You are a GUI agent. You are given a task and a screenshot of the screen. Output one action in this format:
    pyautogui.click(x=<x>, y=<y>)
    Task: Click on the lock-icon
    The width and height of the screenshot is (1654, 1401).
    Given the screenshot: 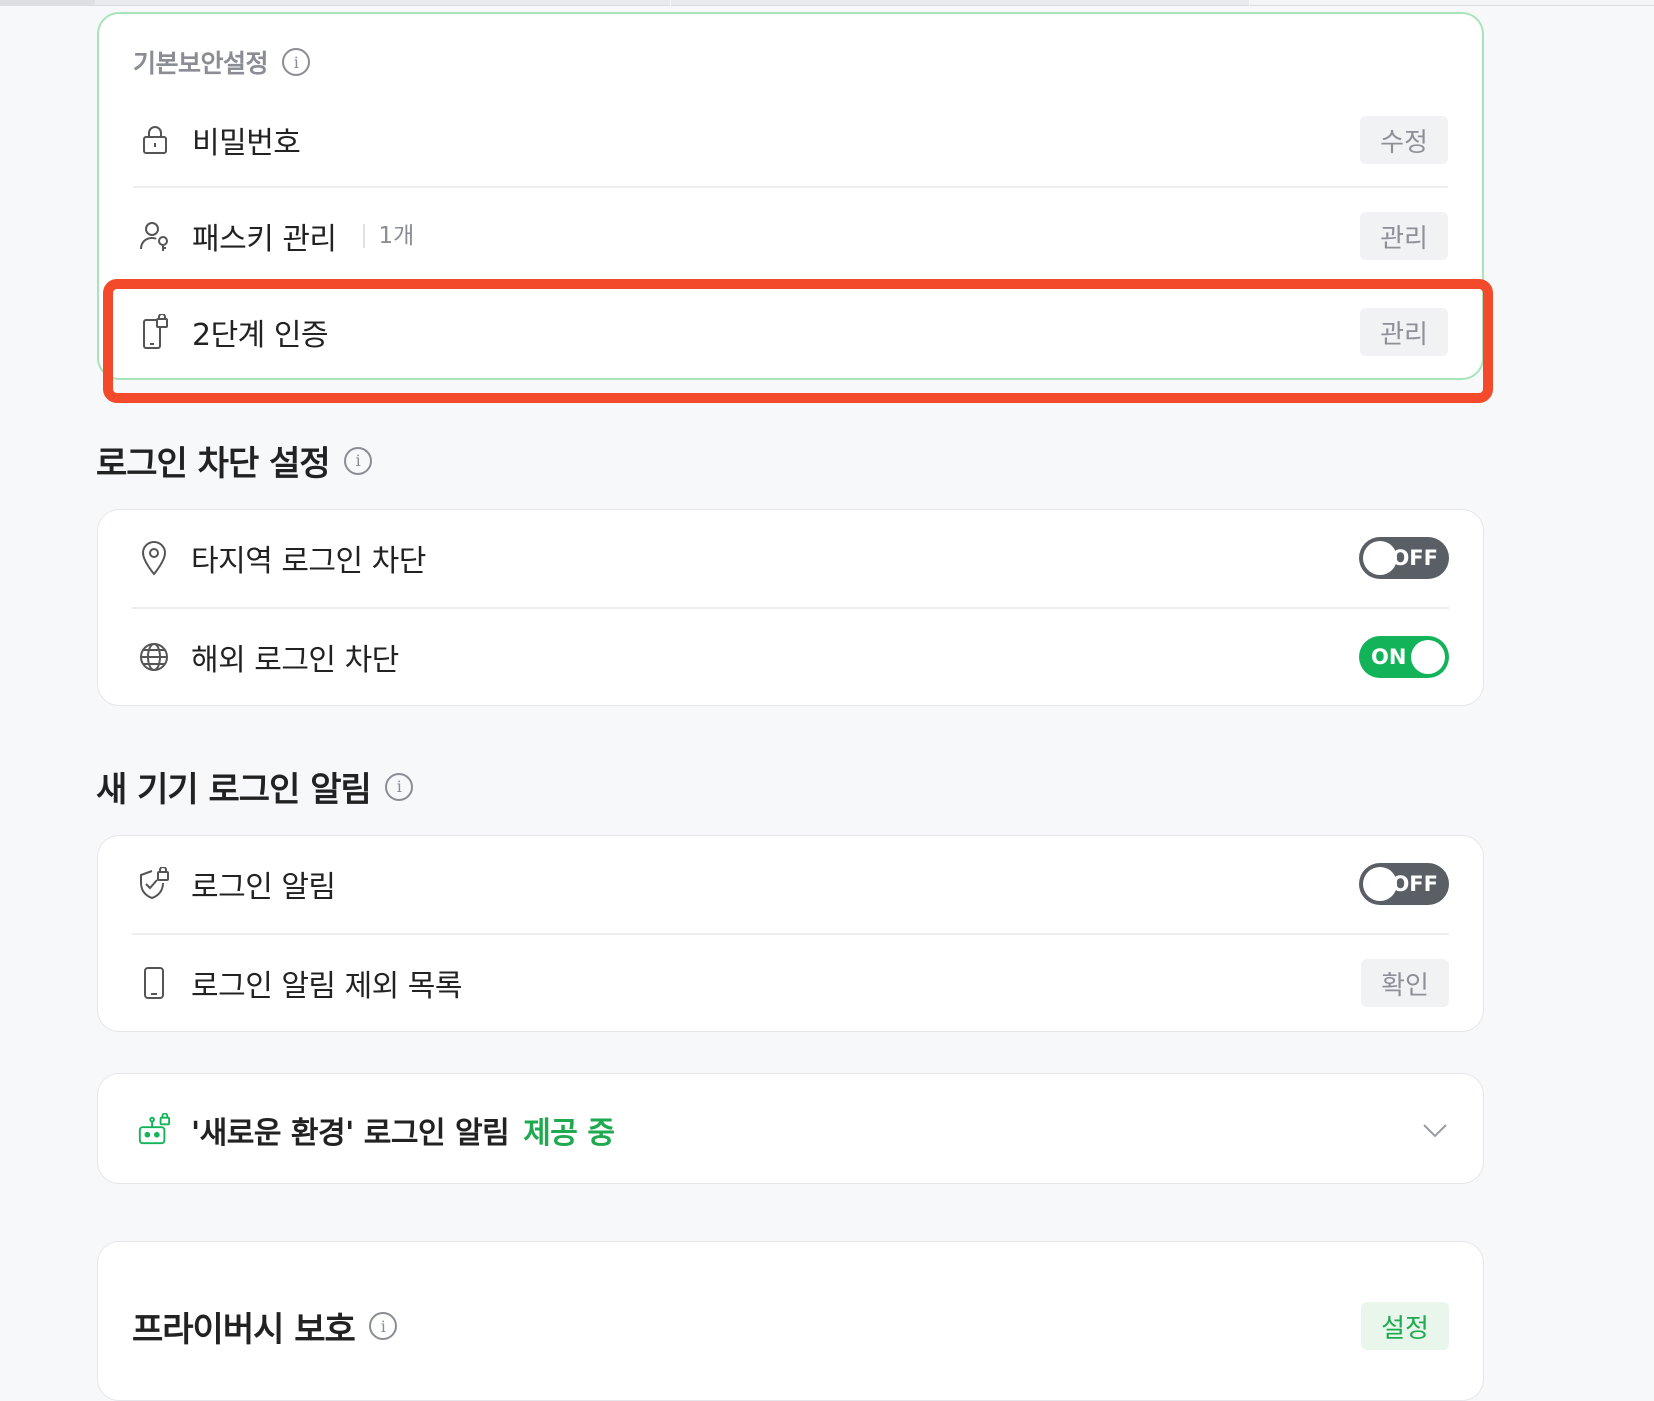 What is the action you would take?
    pyautogui.click(x=155, y=140)
    